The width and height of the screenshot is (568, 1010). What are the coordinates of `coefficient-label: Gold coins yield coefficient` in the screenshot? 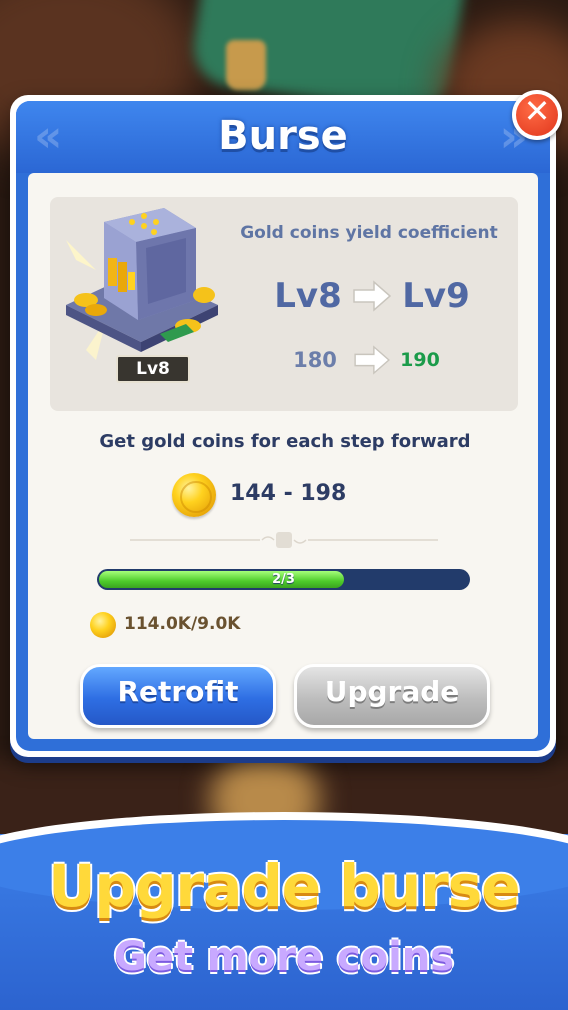 It's located at (369, 233).